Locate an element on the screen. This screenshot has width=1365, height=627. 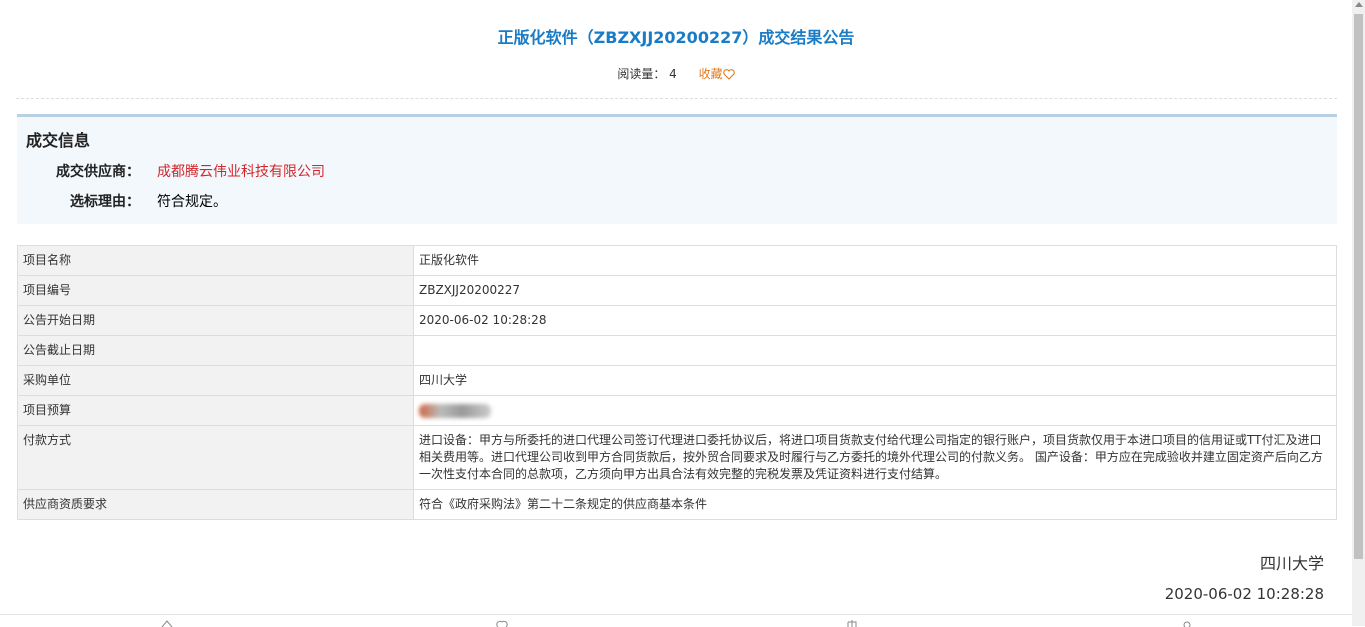
table-row: 采购单位 四川大学 is located at coordinates (677, 380).